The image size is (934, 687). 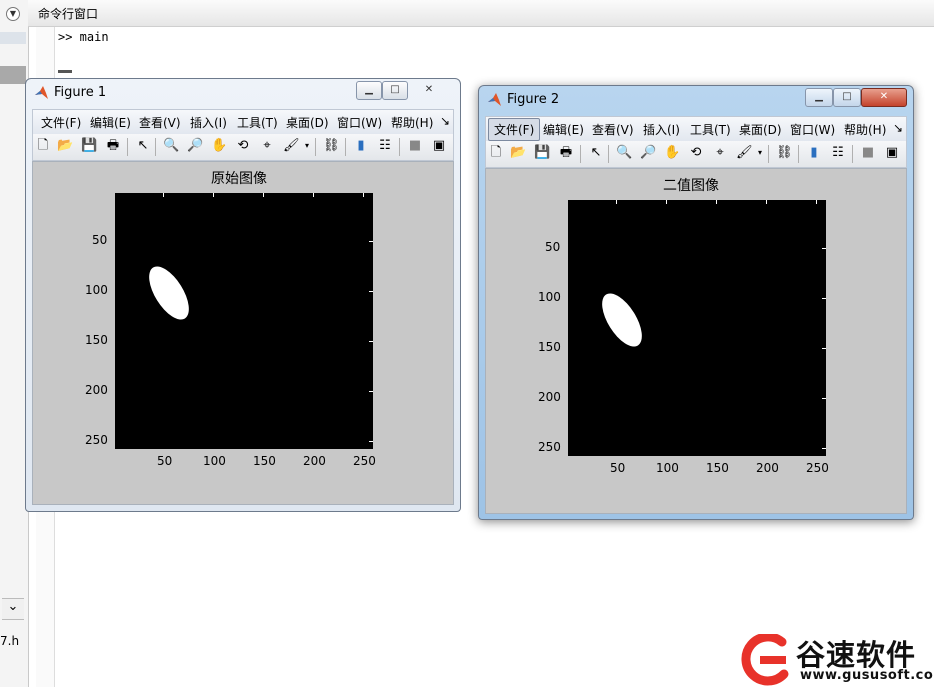 What do you see at coordinates (83, 37) in the screenshot?
I see `command-line-text: >> main` at bounding box center [83, 37].